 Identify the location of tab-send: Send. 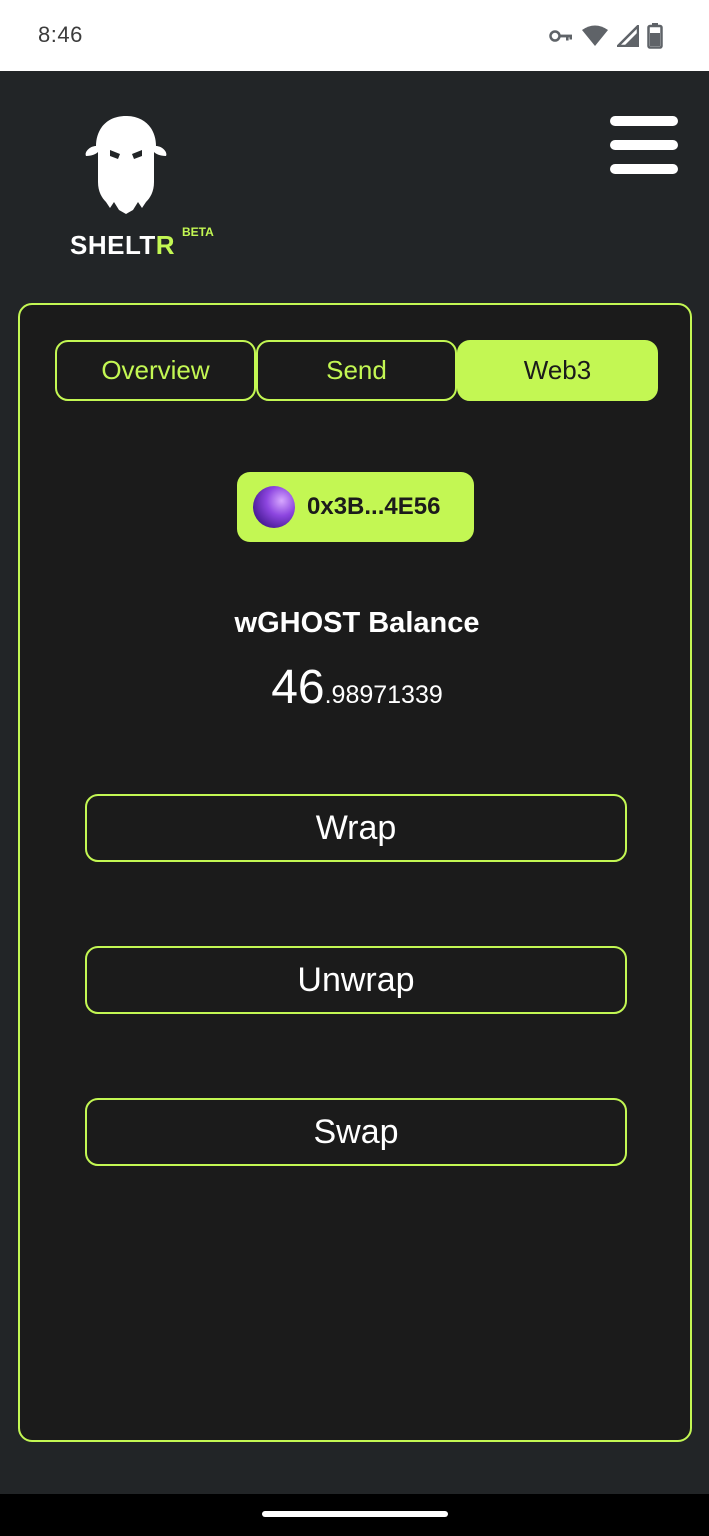
(356, 370).